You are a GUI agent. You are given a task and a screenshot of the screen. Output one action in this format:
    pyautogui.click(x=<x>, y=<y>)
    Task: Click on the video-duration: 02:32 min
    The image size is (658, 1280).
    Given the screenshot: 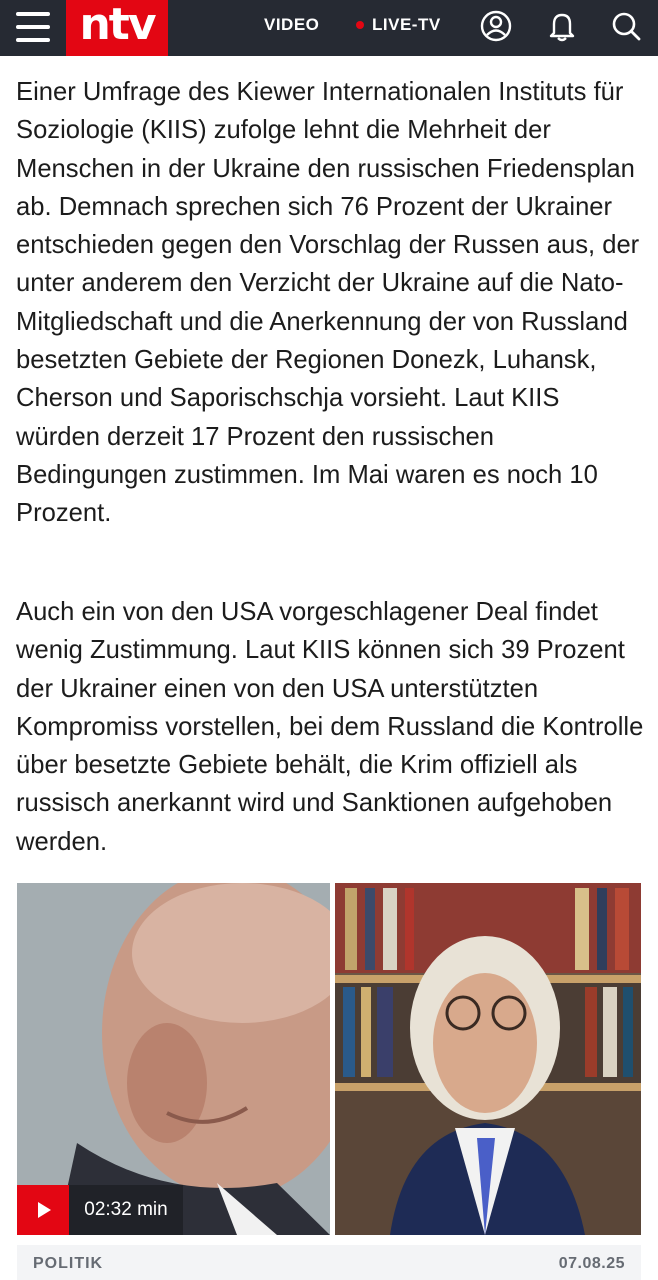 What is the action you would take?
    pyautogui.click(x=126, y=1210)
    